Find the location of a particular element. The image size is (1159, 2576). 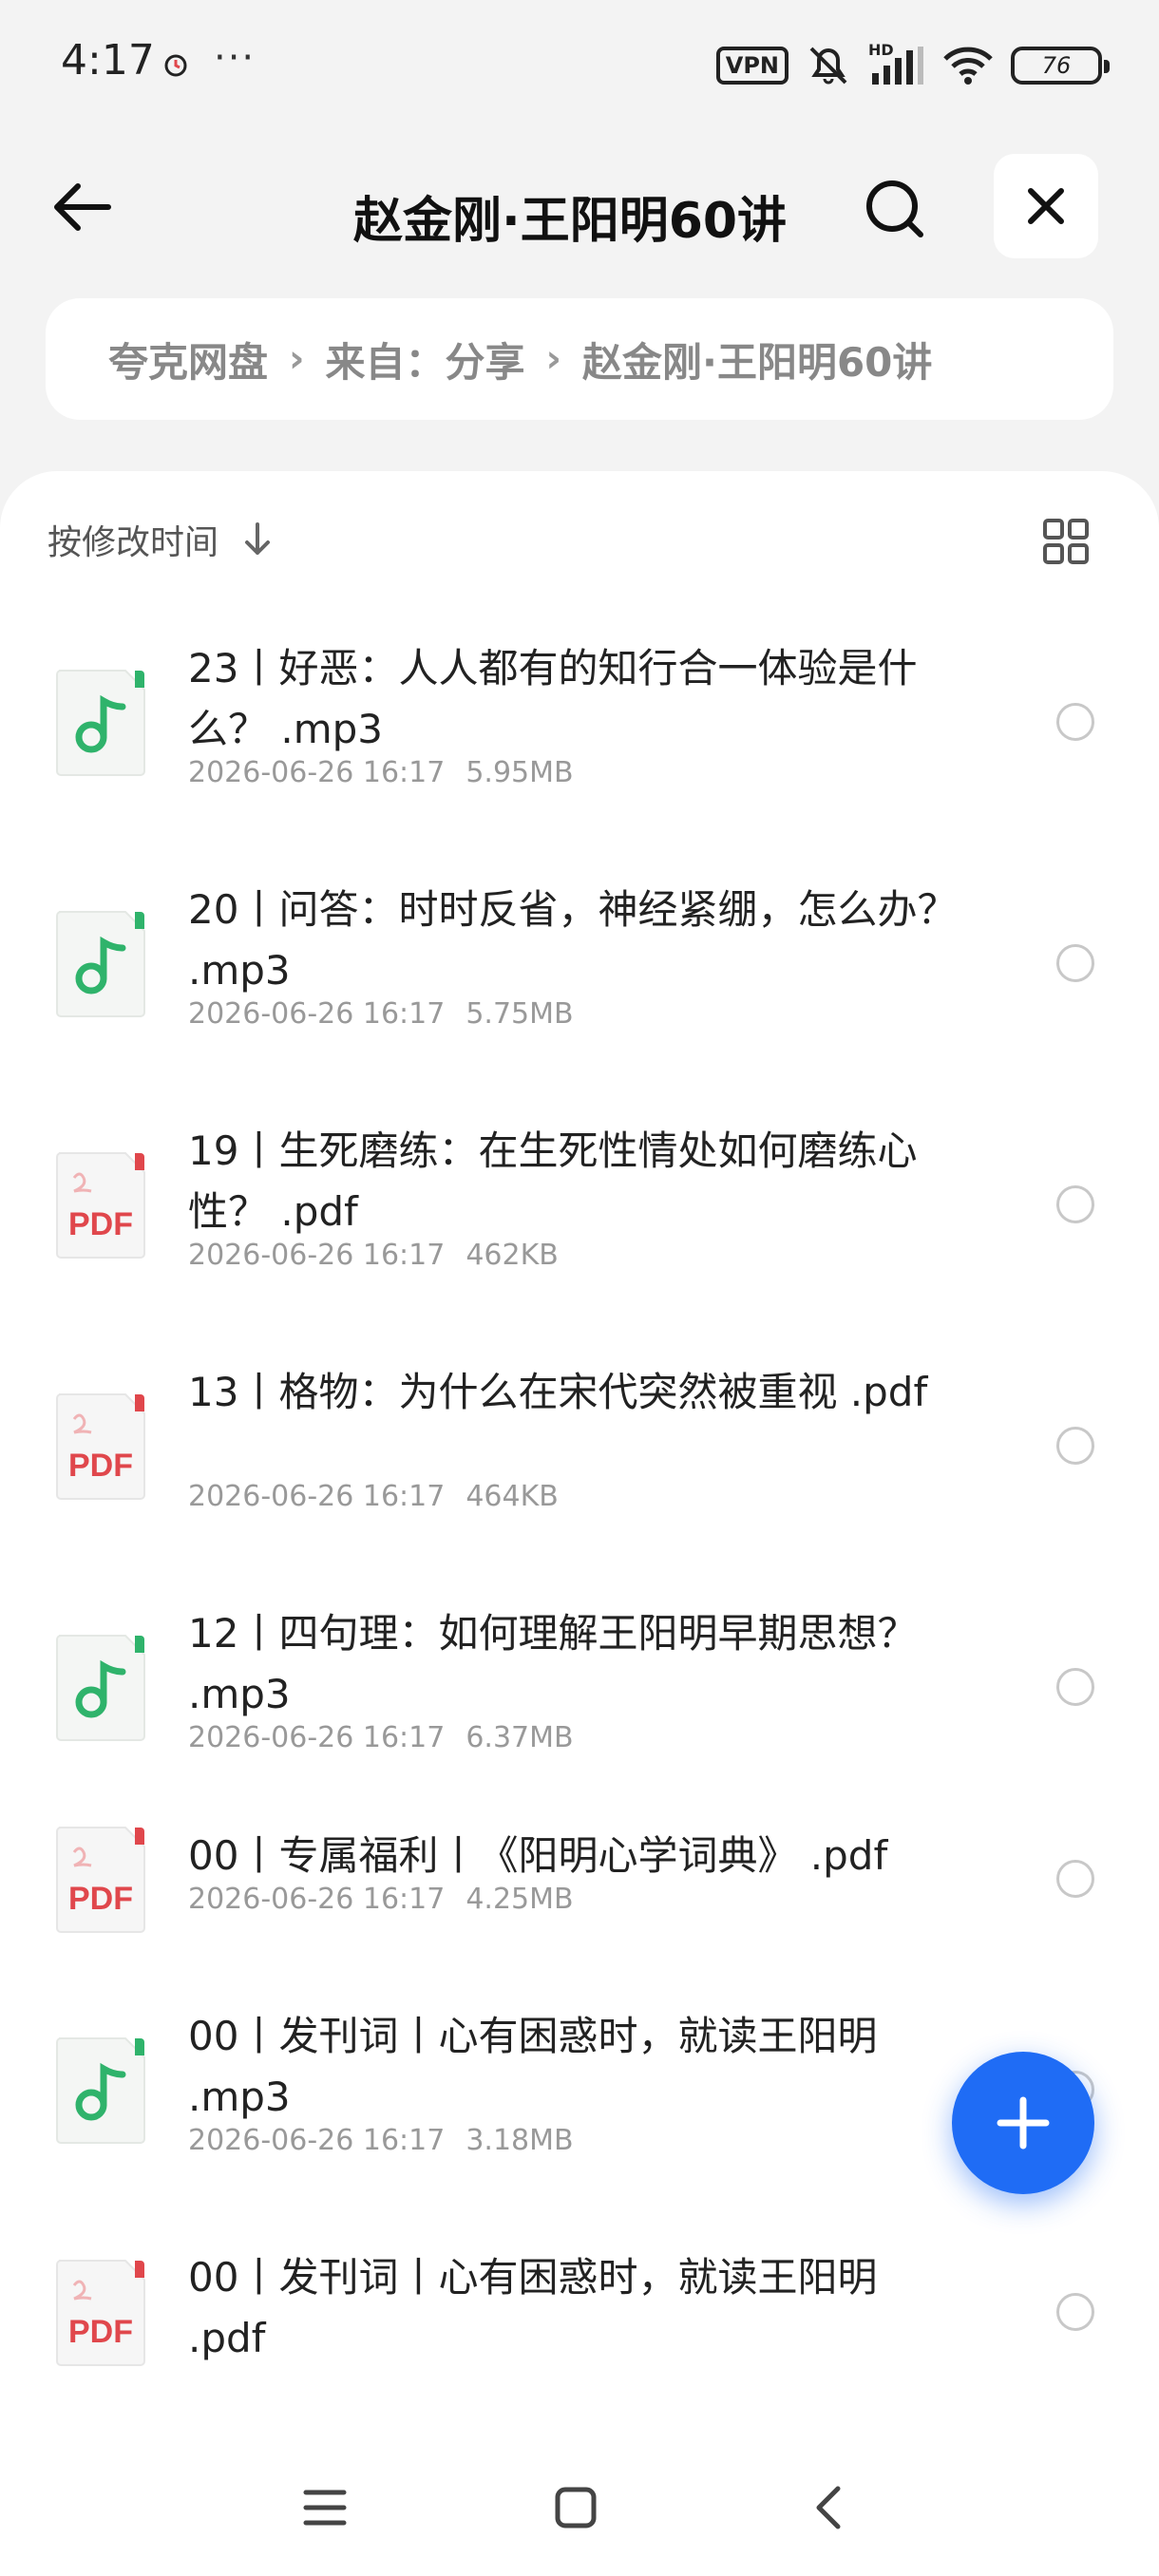

wifi-icon is located at coordinates (968, 66).